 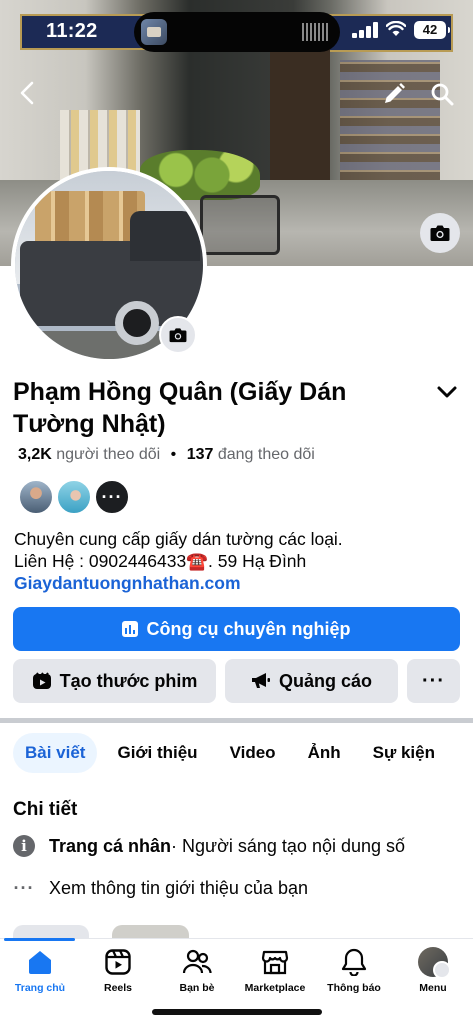 I want to click on menu-avatar-wrap, so click(x=433, y=963).